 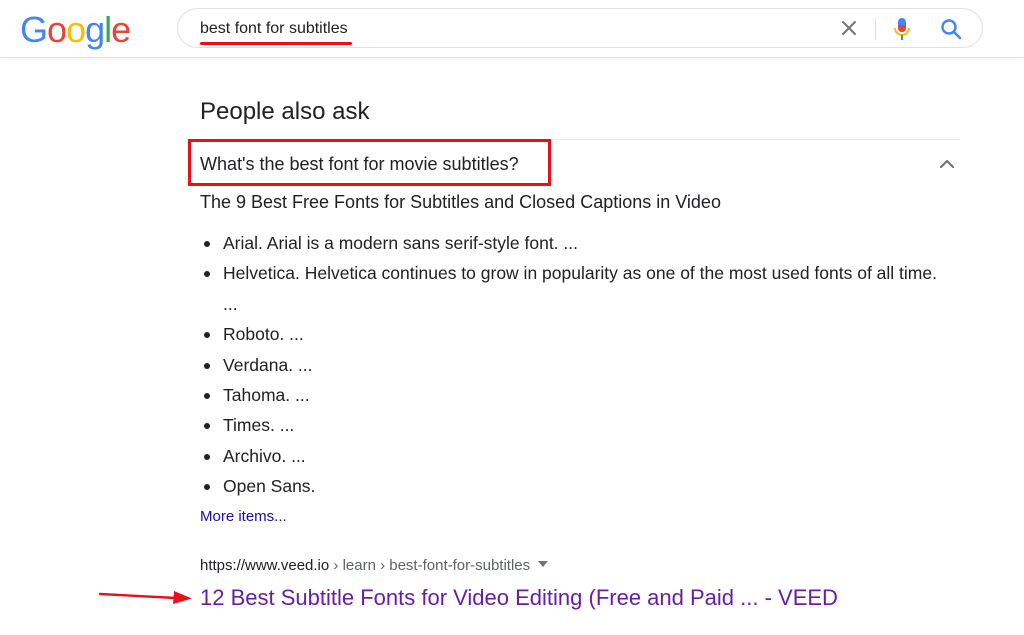 I want to click on chevron-up-icon, so click(x=947, y=163).